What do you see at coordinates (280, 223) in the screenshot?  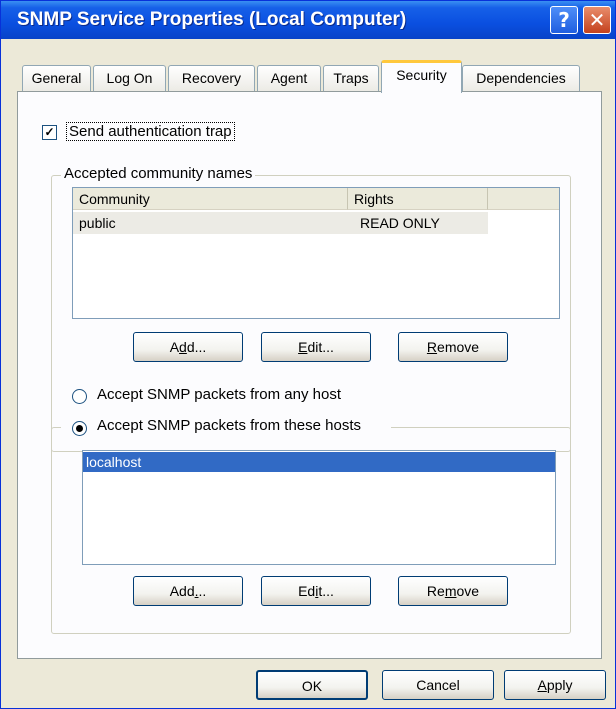 I see `table-row: public READ ONLY` at bounding box center [280, 223].